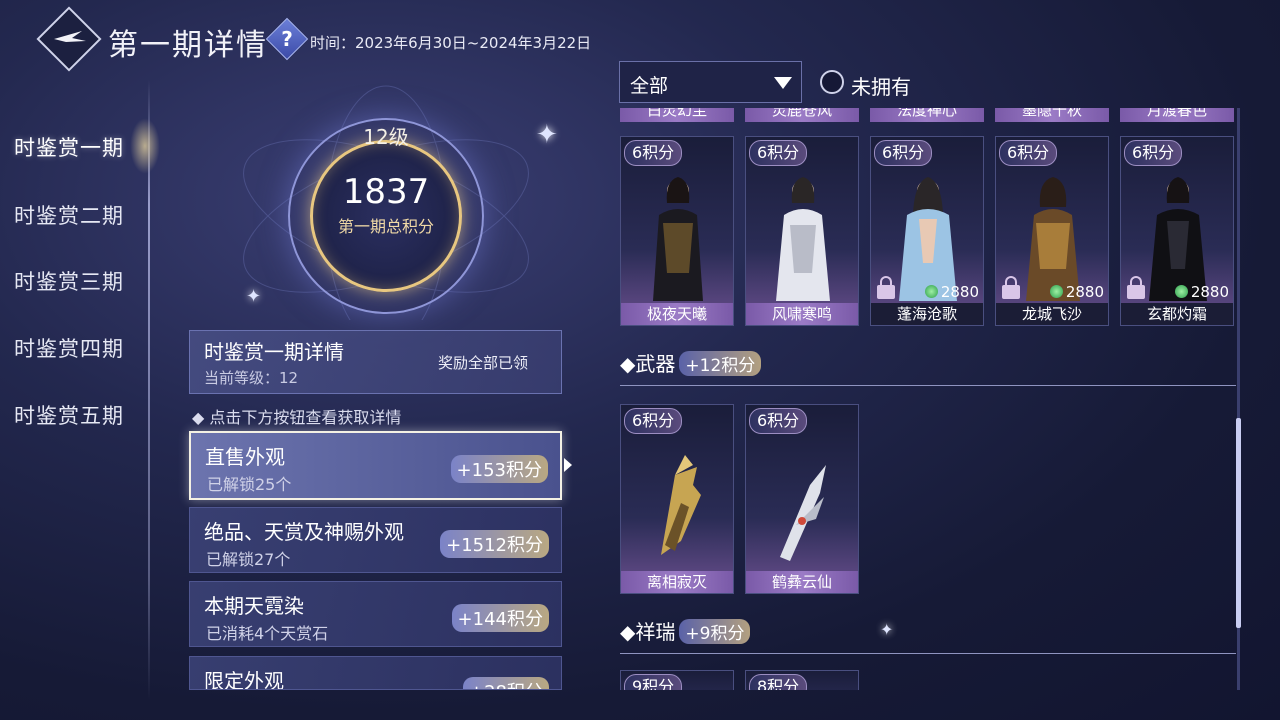 This screenshot has height=720, width=1280. I want to click on sidebar-item-period-5: 时鉴赏五期, so click(69, 415).